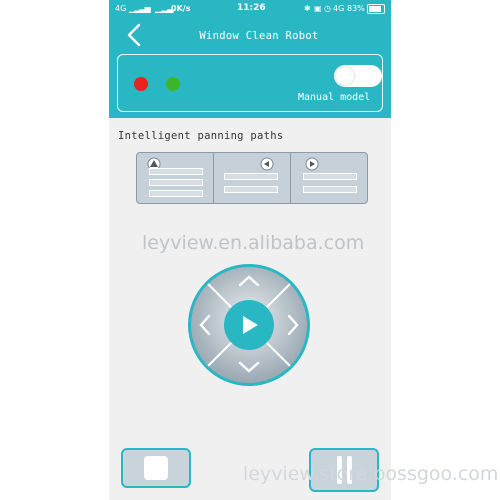 The image size is (500, 500). Describe the element at coordinates (339, 8) in the screenshot. I see `network-right: 4G` at that location.